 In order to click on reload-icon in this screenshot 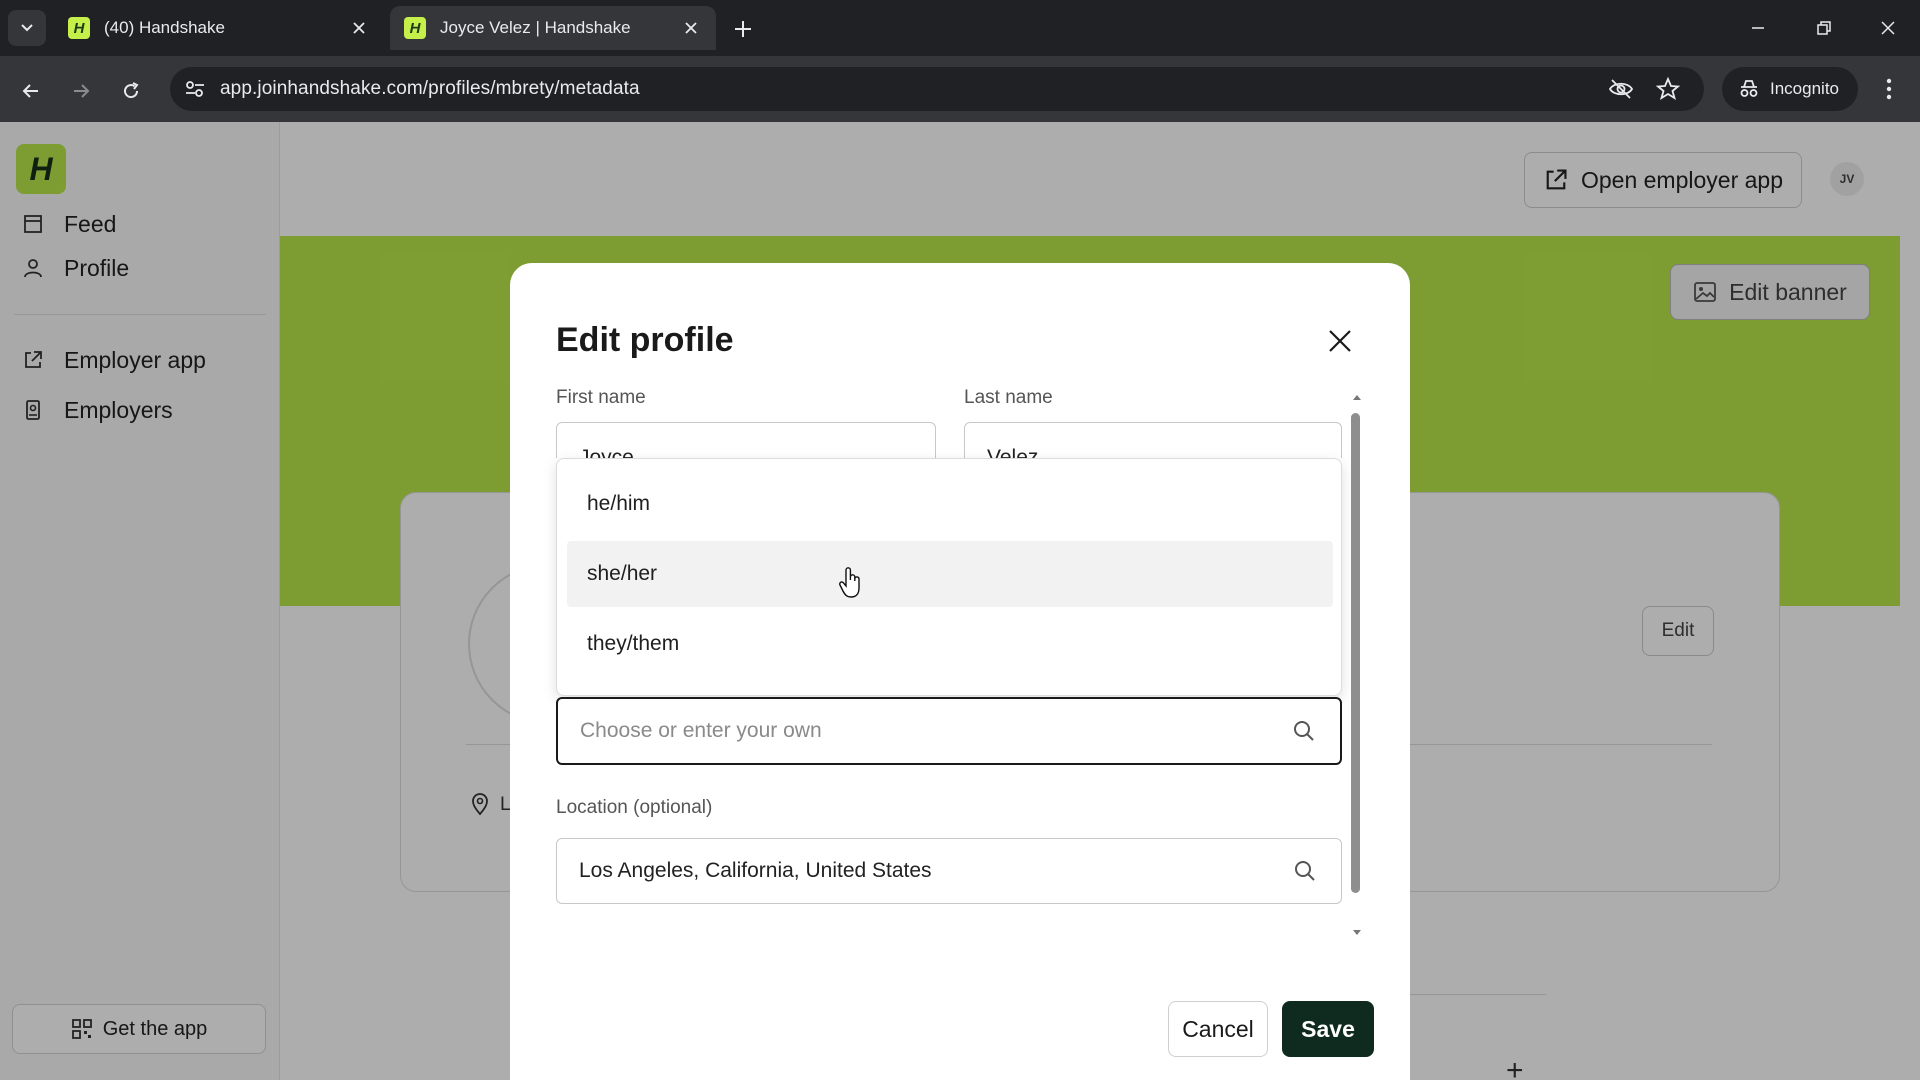, I will do `click(131, 90)`.